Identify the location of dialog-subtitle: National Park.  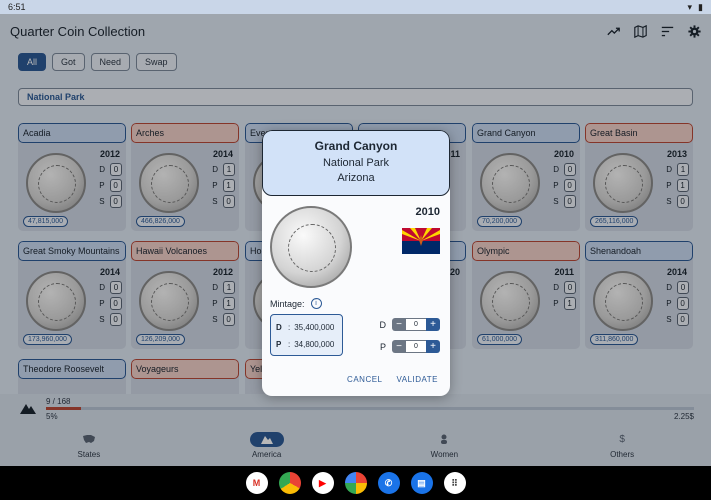
(356, 163).